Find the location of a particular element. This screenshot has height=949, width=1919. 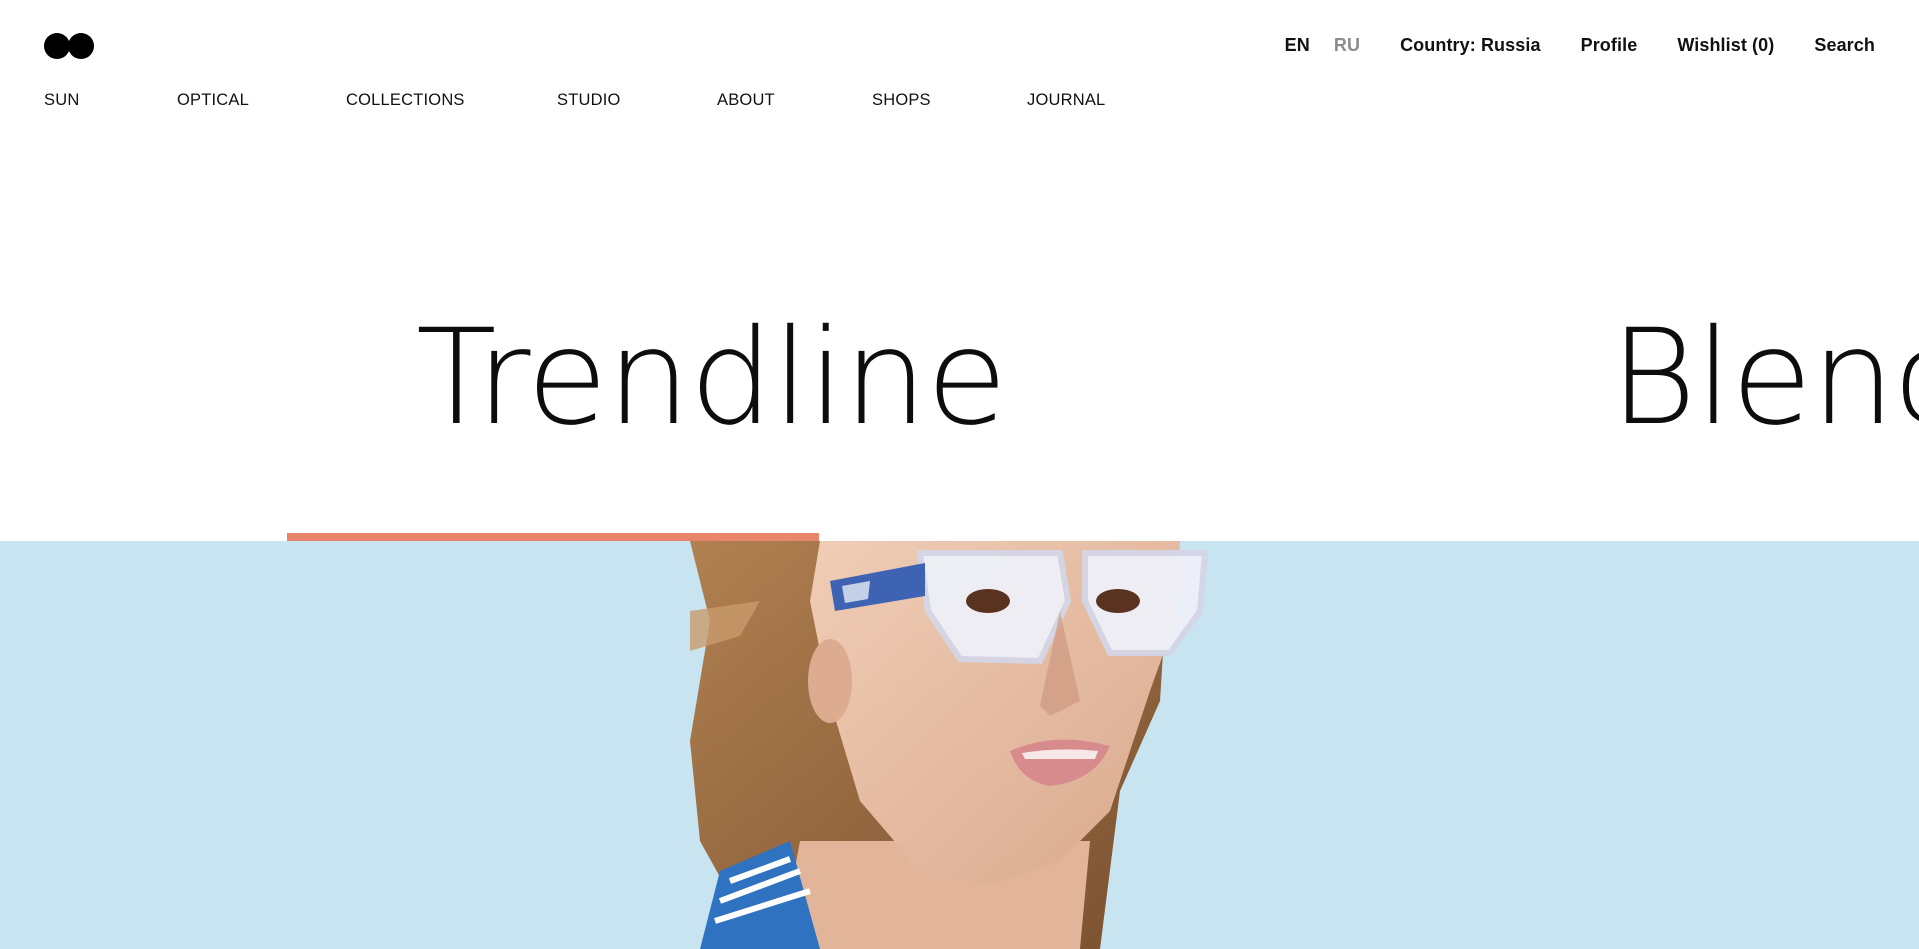

logo-right-circle is located at coordinates (81, 46).